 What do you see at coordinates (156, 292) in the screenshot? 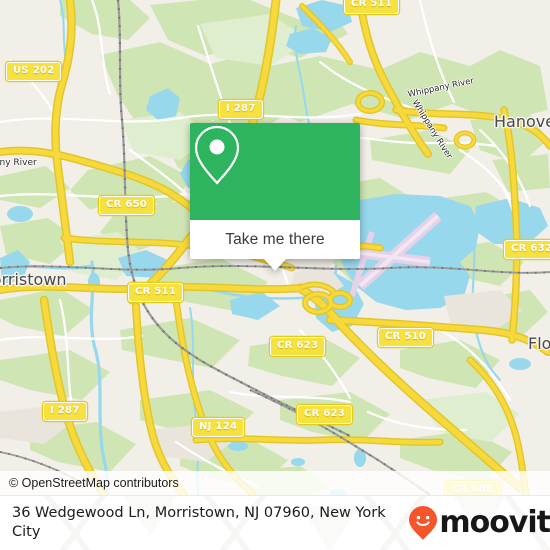
I see `route-shield-cr-511: CR 511` at bounding box center [156, 292].